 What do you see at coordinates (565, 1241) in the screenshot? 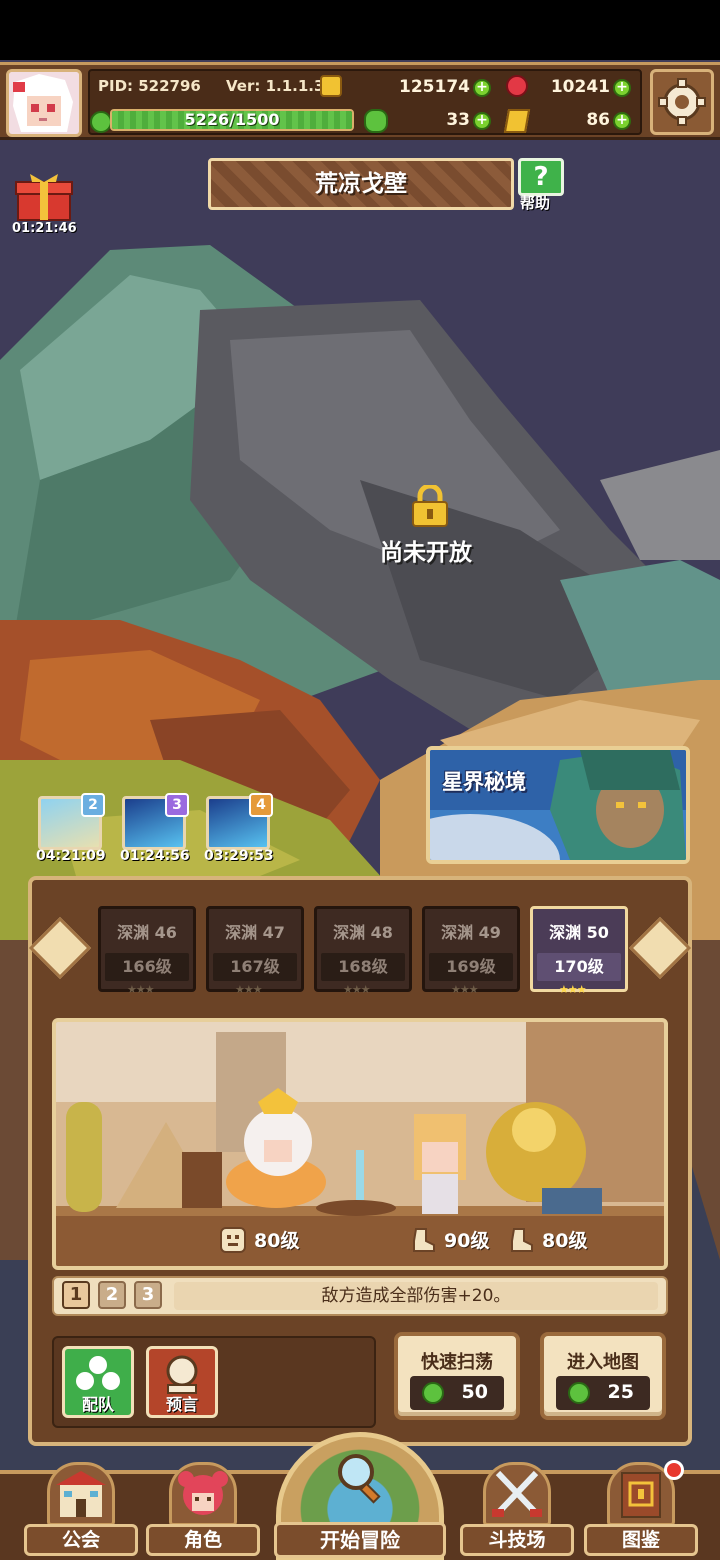
I see `ally-level-2: 80级` at bounding box center [565, 1241].